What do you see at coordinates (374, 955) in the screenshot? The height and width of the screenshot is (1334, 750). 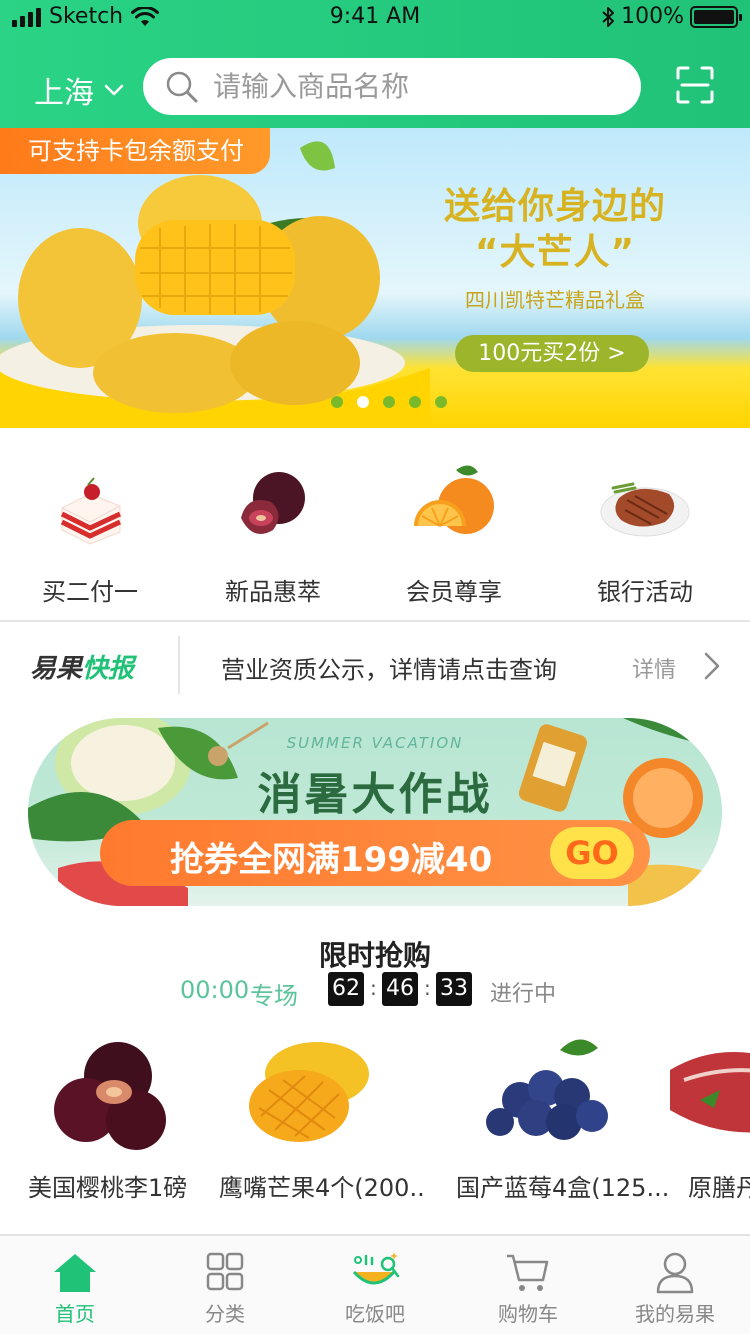 I see `flash-sale-title: 限时抢购` at bounding box center [374, 955].